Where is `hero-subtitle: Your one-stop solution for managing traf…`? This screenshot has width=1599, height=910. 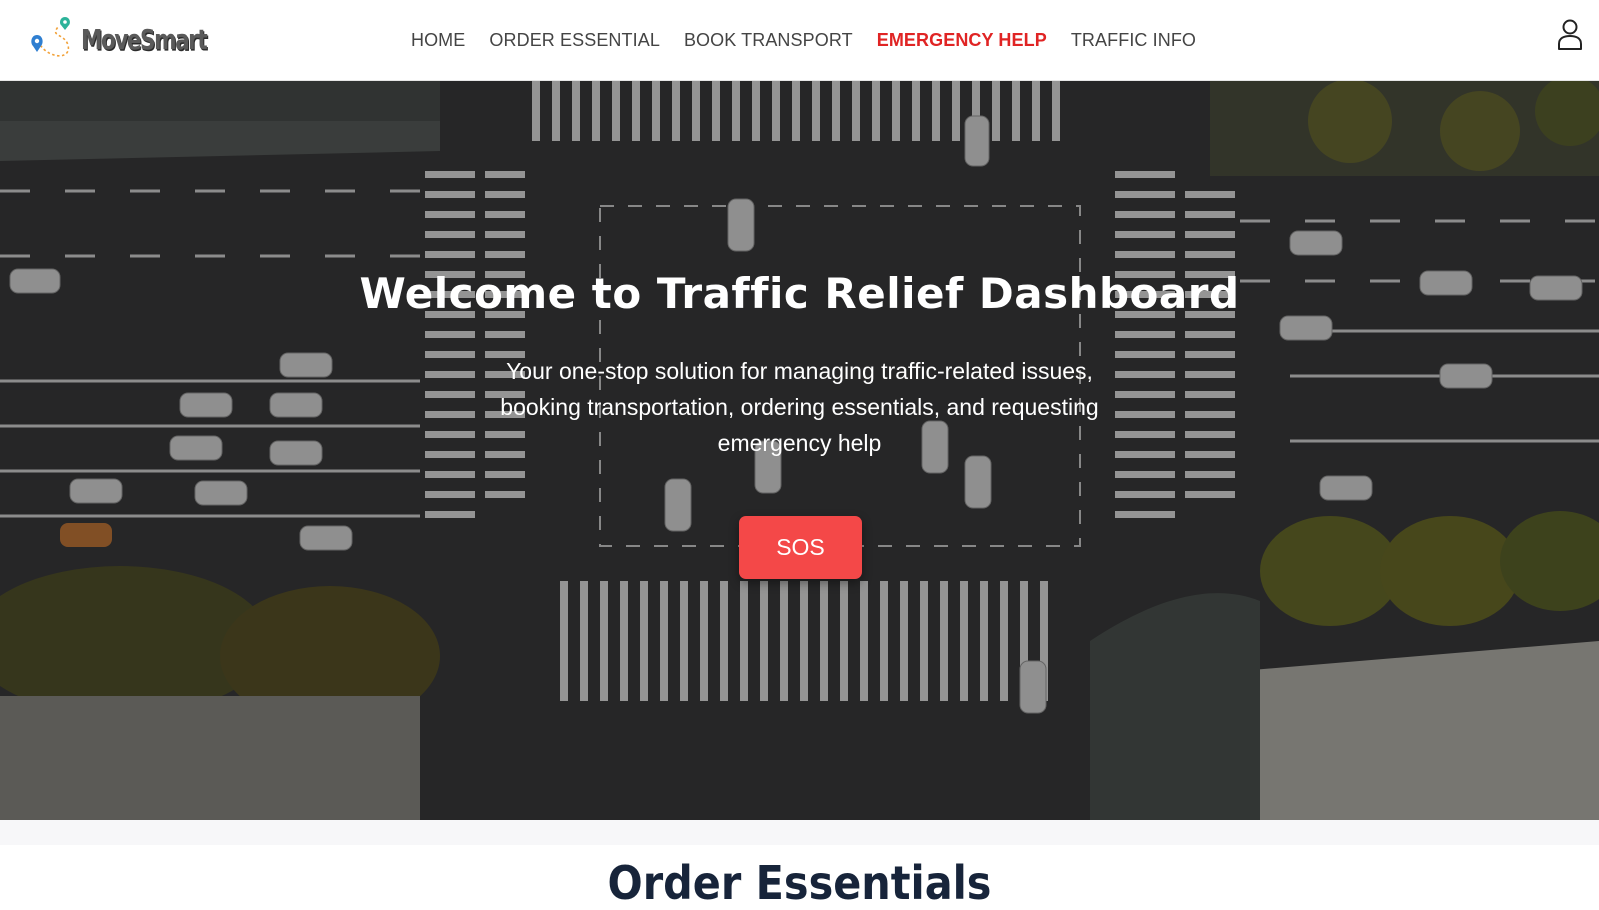 hero-subtitle: Your one-stop solution for managing traf… is located at coordinates (799, 407).